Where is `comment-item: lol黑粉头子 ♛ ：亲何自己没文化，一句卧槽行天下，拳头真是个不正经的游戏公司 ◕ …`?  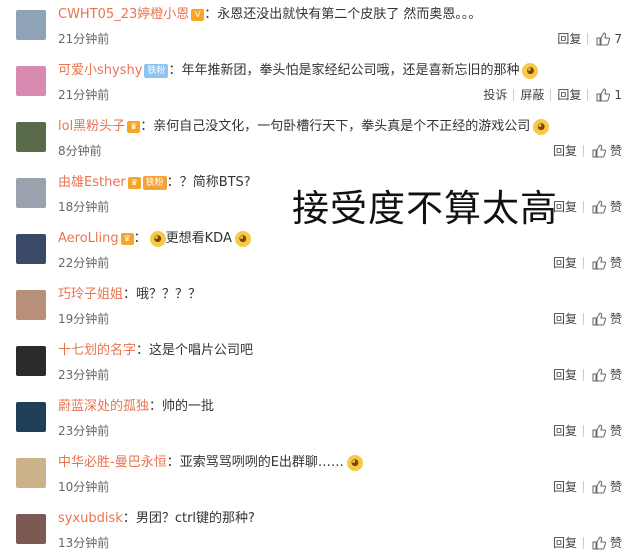 comment-item: lol黑粉头子 ♛ ：亲何自己没文化，一句卧槽行天下，拳头真是个不正经的游戏公司 ◕ … is located at coordinates (320, 140).